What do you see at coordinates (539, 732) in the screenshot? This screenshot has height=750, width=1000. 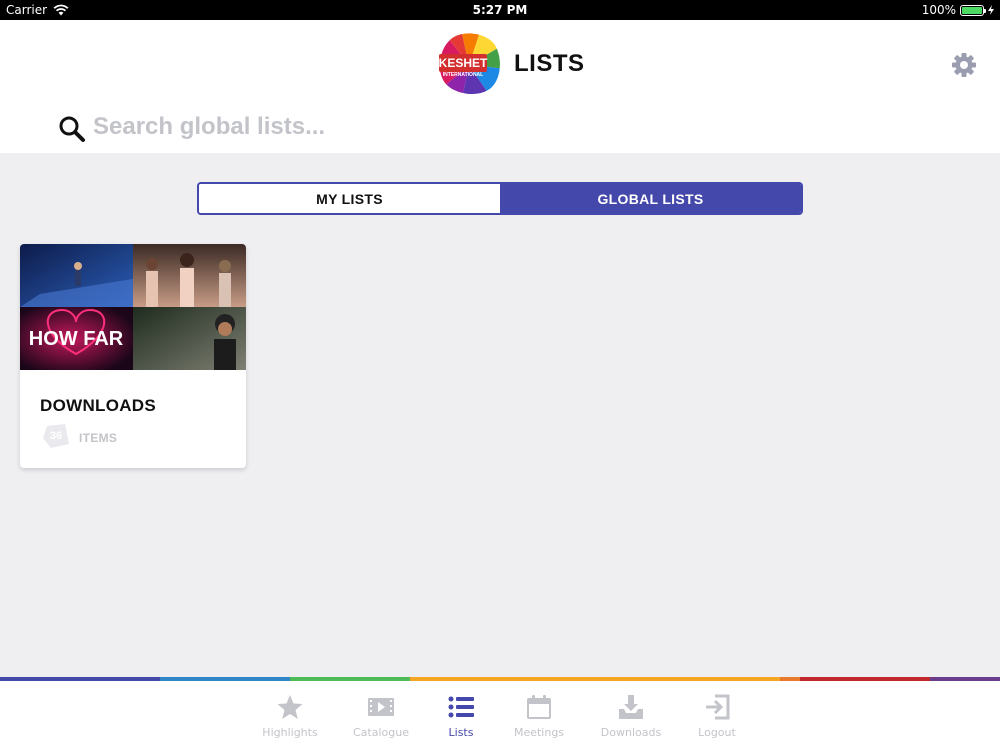 I see `tab-label: Meetings` at bounding box center [539, 732].